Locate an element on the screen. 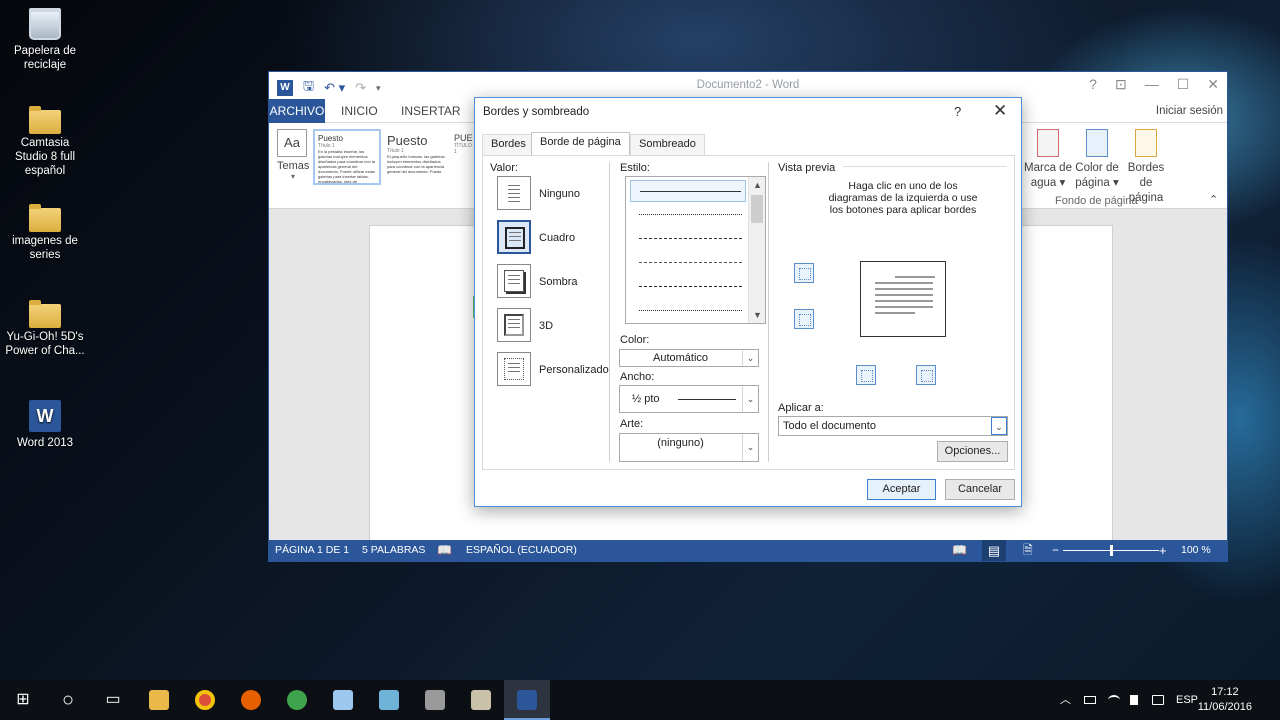 This screenshot has width=1280, height=720. top-border-button is located at coordinates (804, 273).